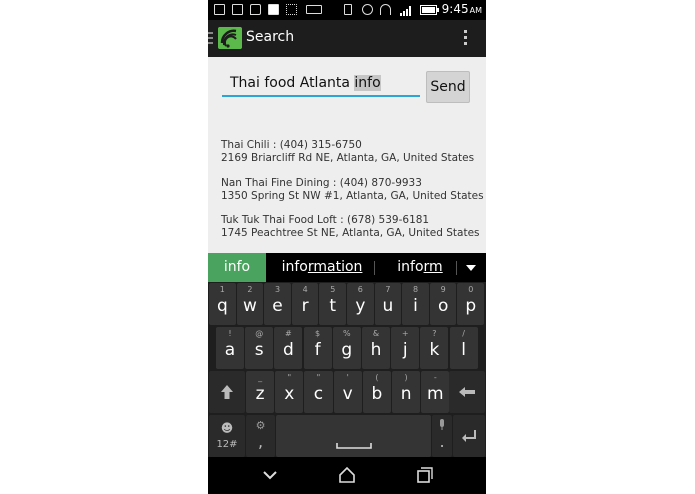 This screenshot has width=695, height=494. What do you see at coordinates (405, 348) in the screenshot?
I see `key-j: + j` at bounding box center [405, 348].